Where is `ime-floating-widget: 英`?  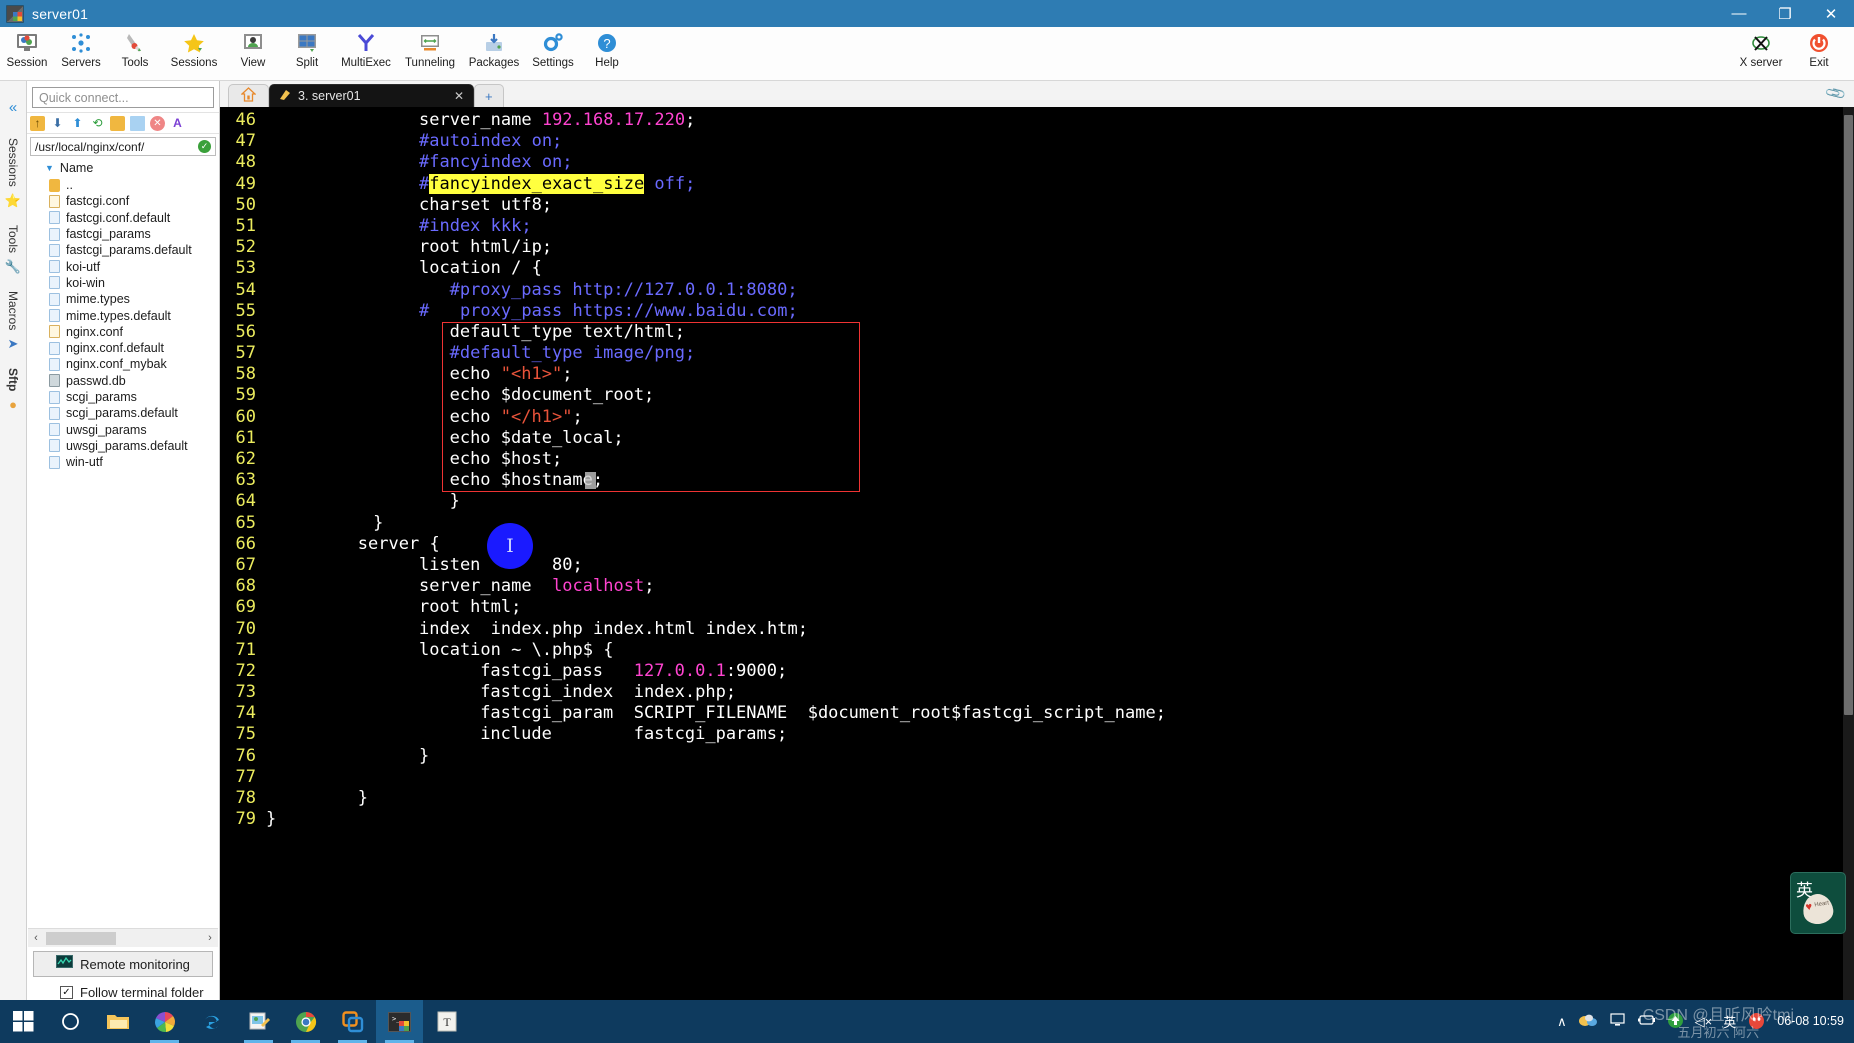 ime-floating-widget: 英 is located at coordinates (1818, 903).